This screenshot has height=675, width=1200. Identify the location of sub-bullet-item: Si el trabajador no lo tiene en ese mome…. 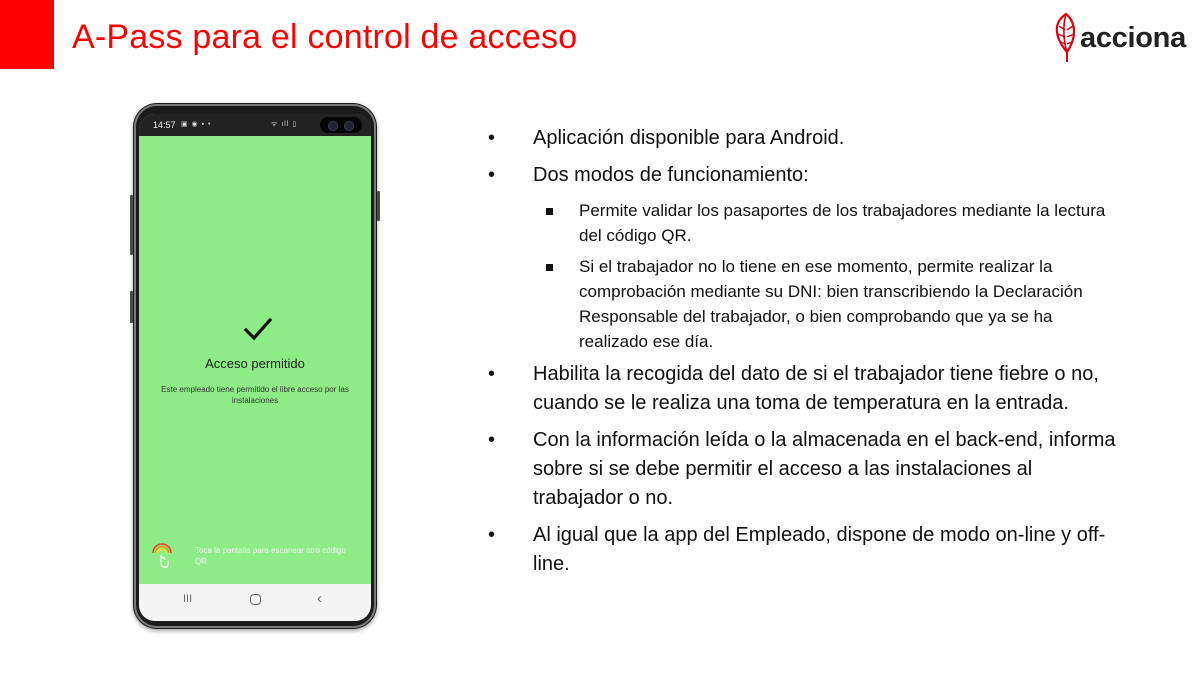
(801, 304).